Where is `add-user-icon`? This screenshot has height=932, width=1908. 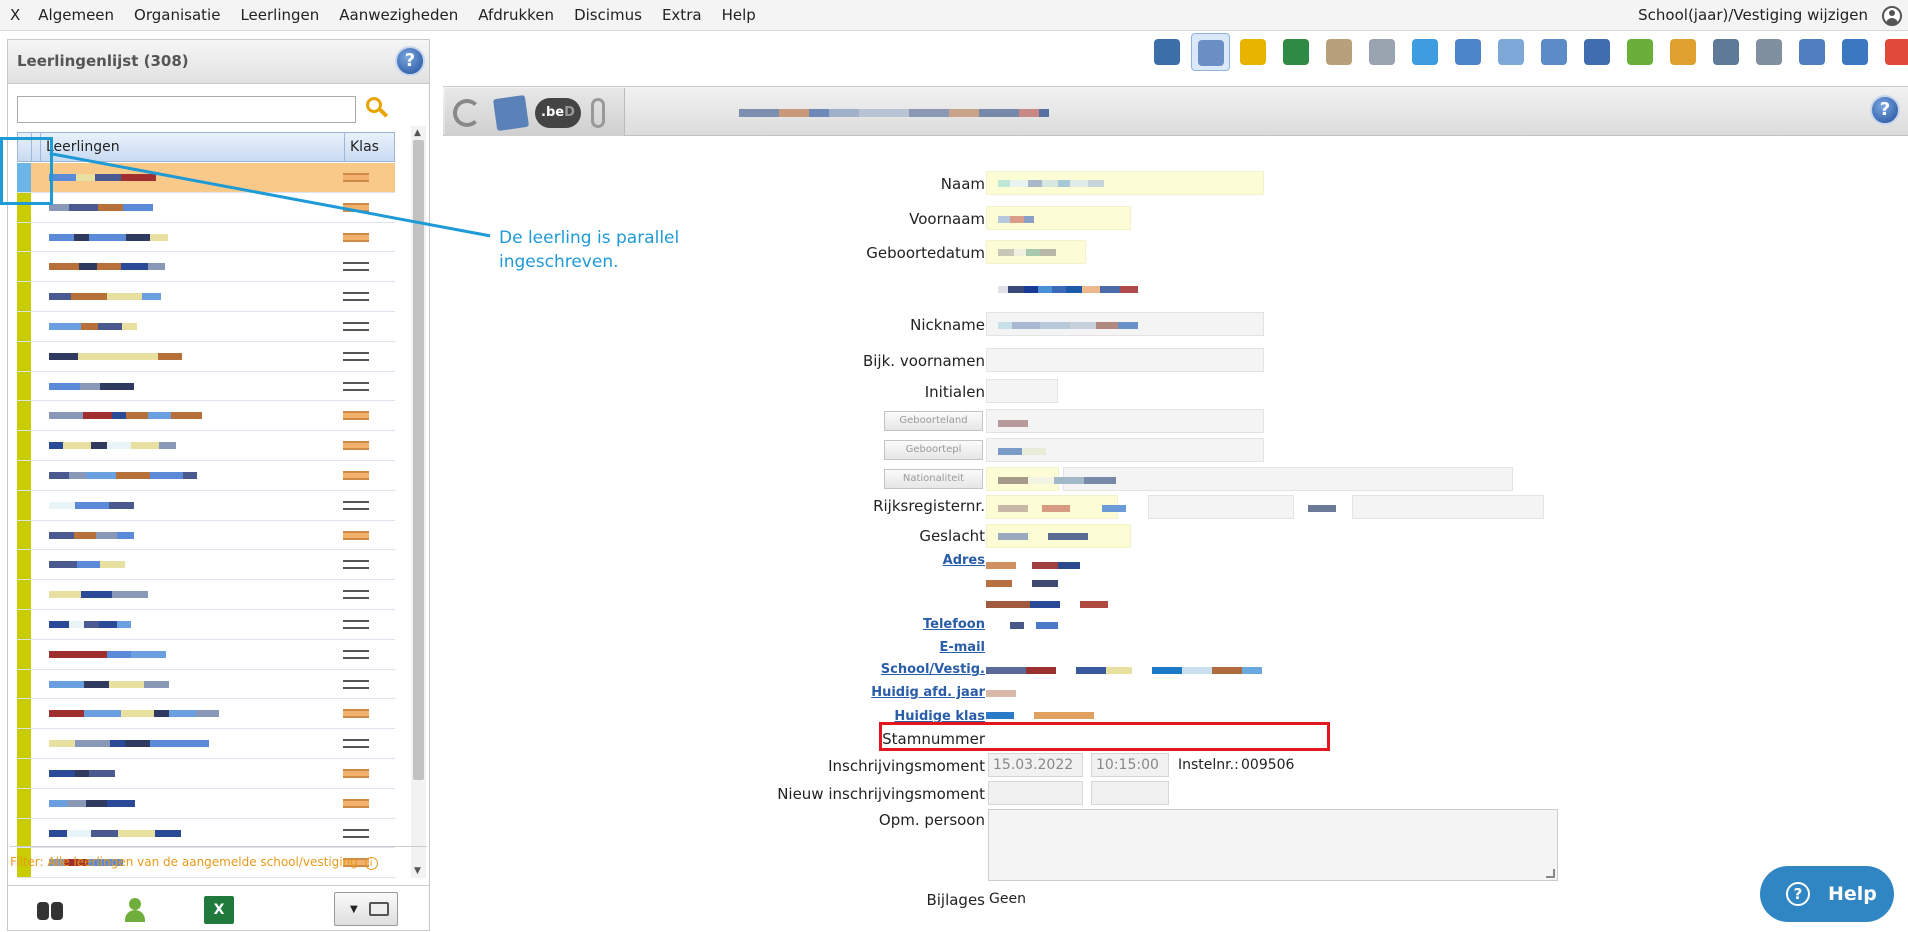 add-user-icon is located at coordinates (138, 910).